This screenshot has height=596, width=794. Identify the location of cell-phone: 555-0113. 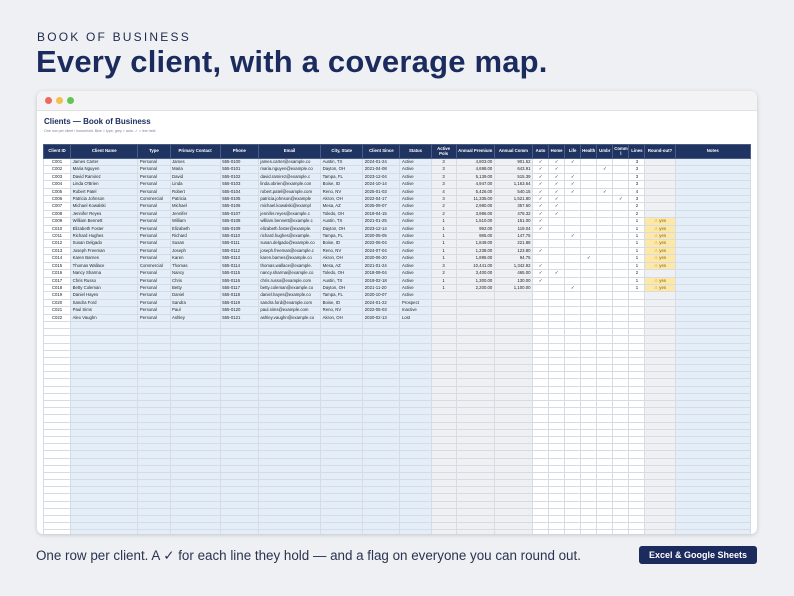
(239, 258).